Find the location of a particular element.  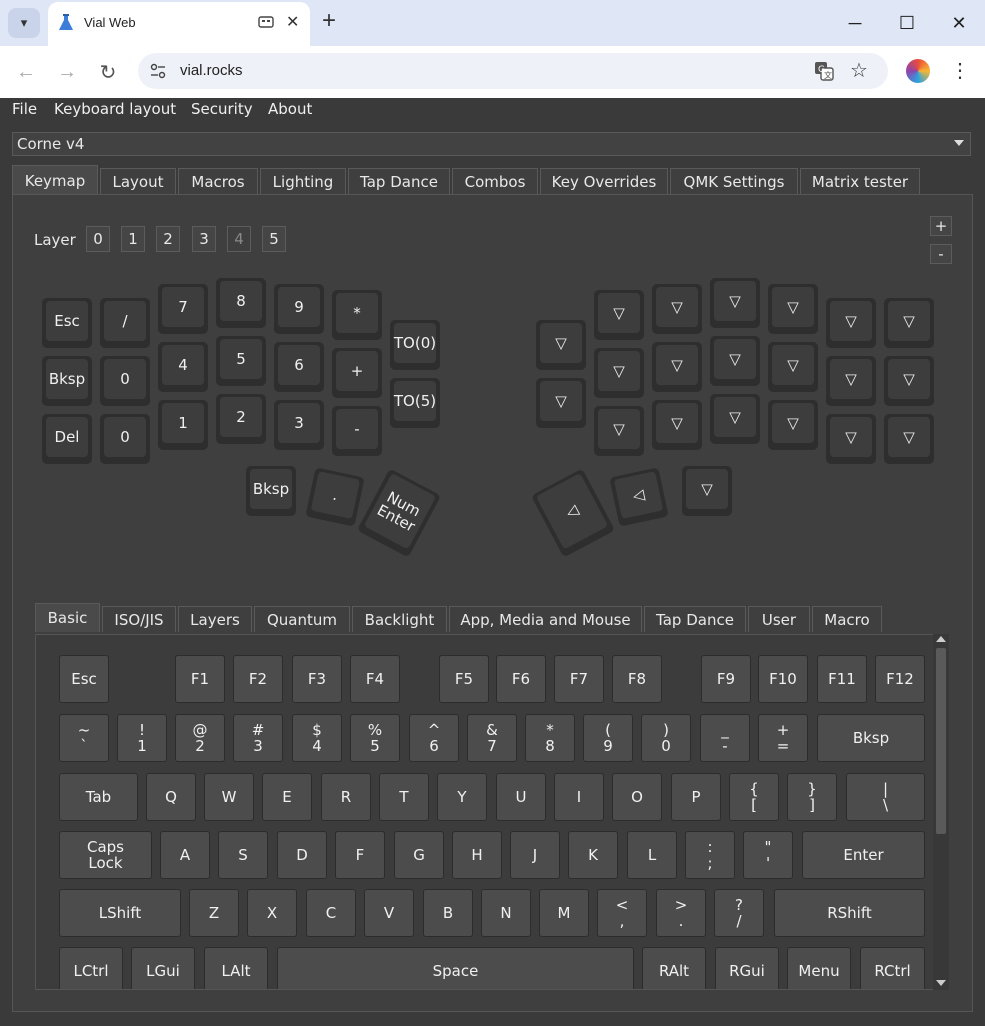

keycode: F4 is located at coordinates (375, 679).